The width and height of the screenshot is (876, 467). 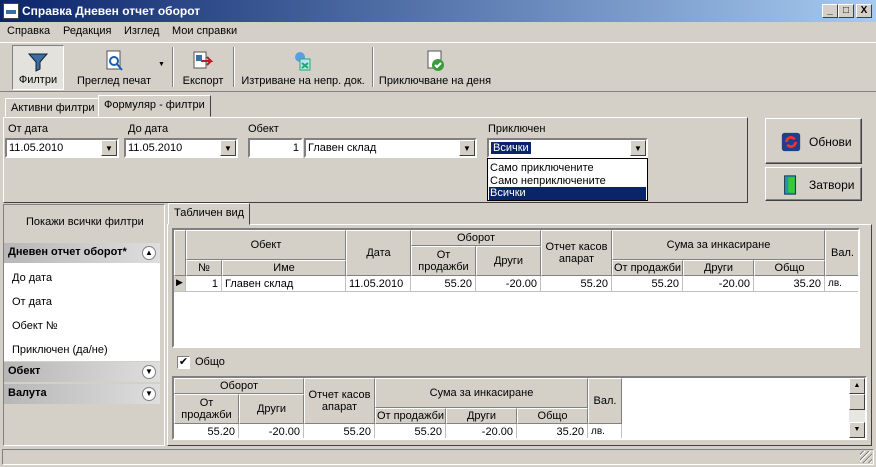 I want to click on header-no: №, so click(x=204, y=268).